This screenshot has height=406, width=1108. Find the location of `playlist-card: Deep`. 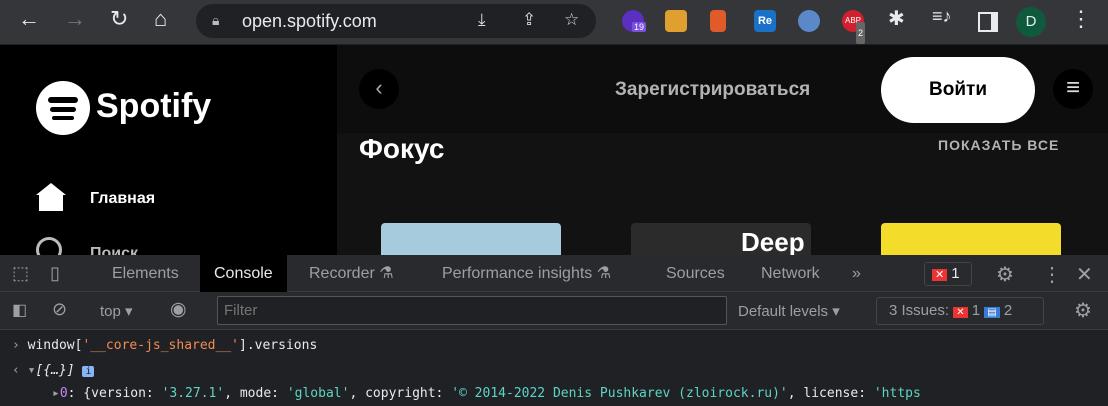

playlist-card: Deep is located at coordinates (721, 240).